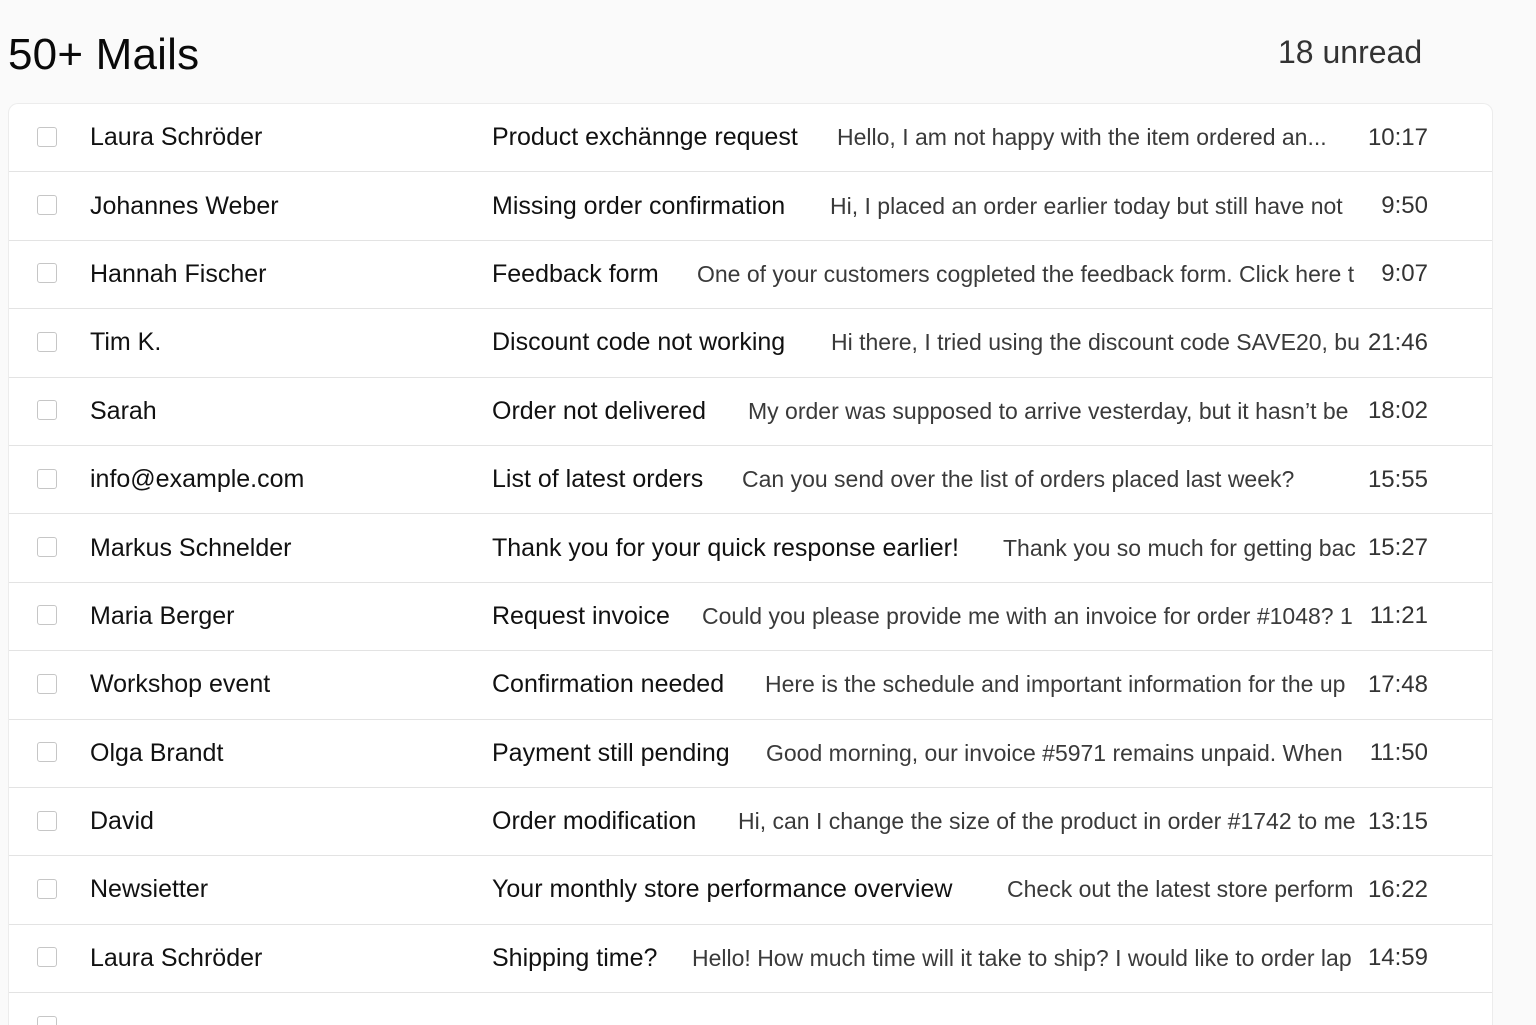 This screenshot has height=1025, width=1536. Describe the element at coordinates (1397, 958) in the screenshot. I see `mail-time: 14:59` at that location.